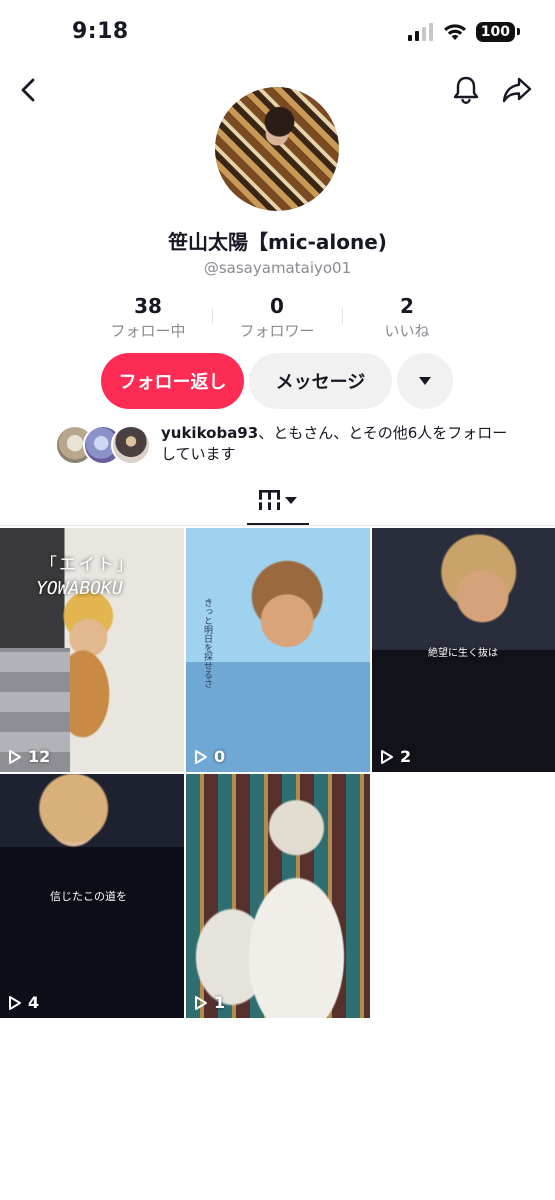  I want to click on tab-videos, so click(278, 506).